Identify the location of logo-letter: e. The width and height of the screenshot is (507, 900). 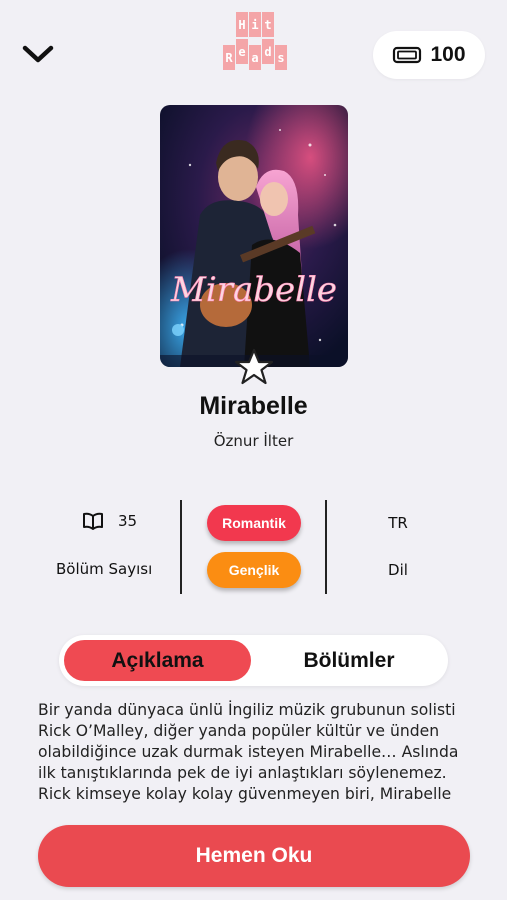
(242, 51).